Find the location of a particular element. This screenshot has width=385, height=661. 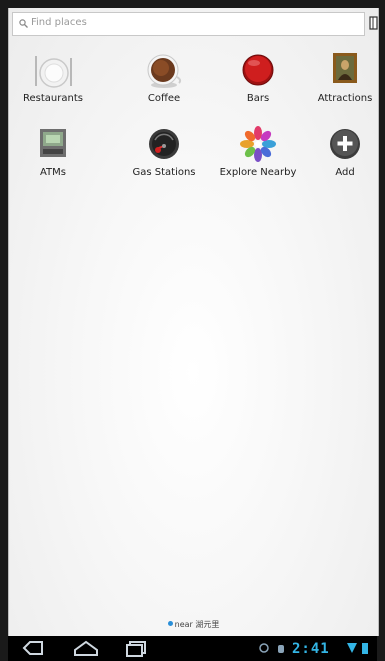

category-gas-stations: Gas Stations is located at coordinates (164, 159).